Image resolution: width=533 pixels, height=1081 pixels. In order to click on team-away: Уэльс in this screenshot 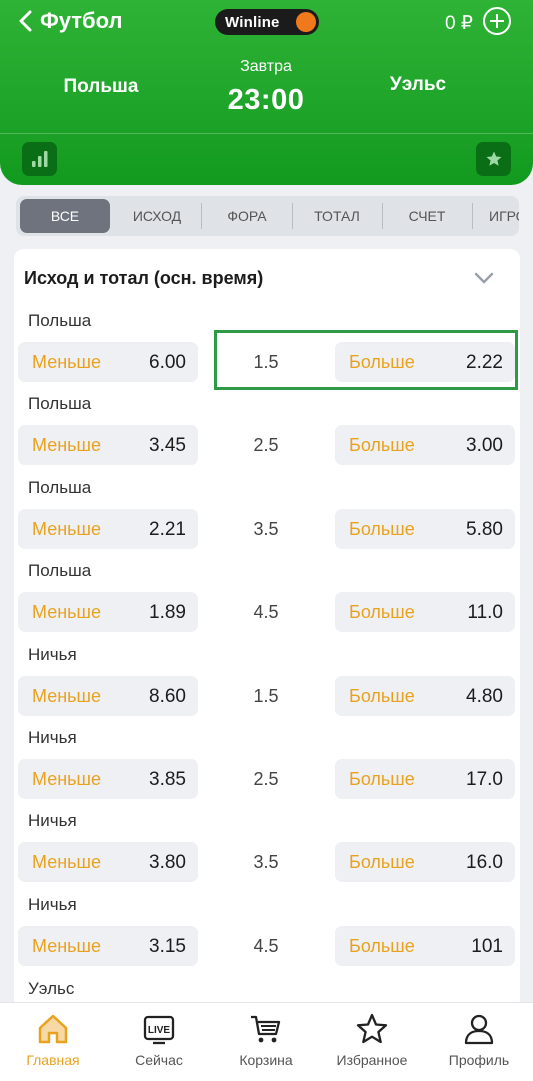, I will do `click(418, 84)`.